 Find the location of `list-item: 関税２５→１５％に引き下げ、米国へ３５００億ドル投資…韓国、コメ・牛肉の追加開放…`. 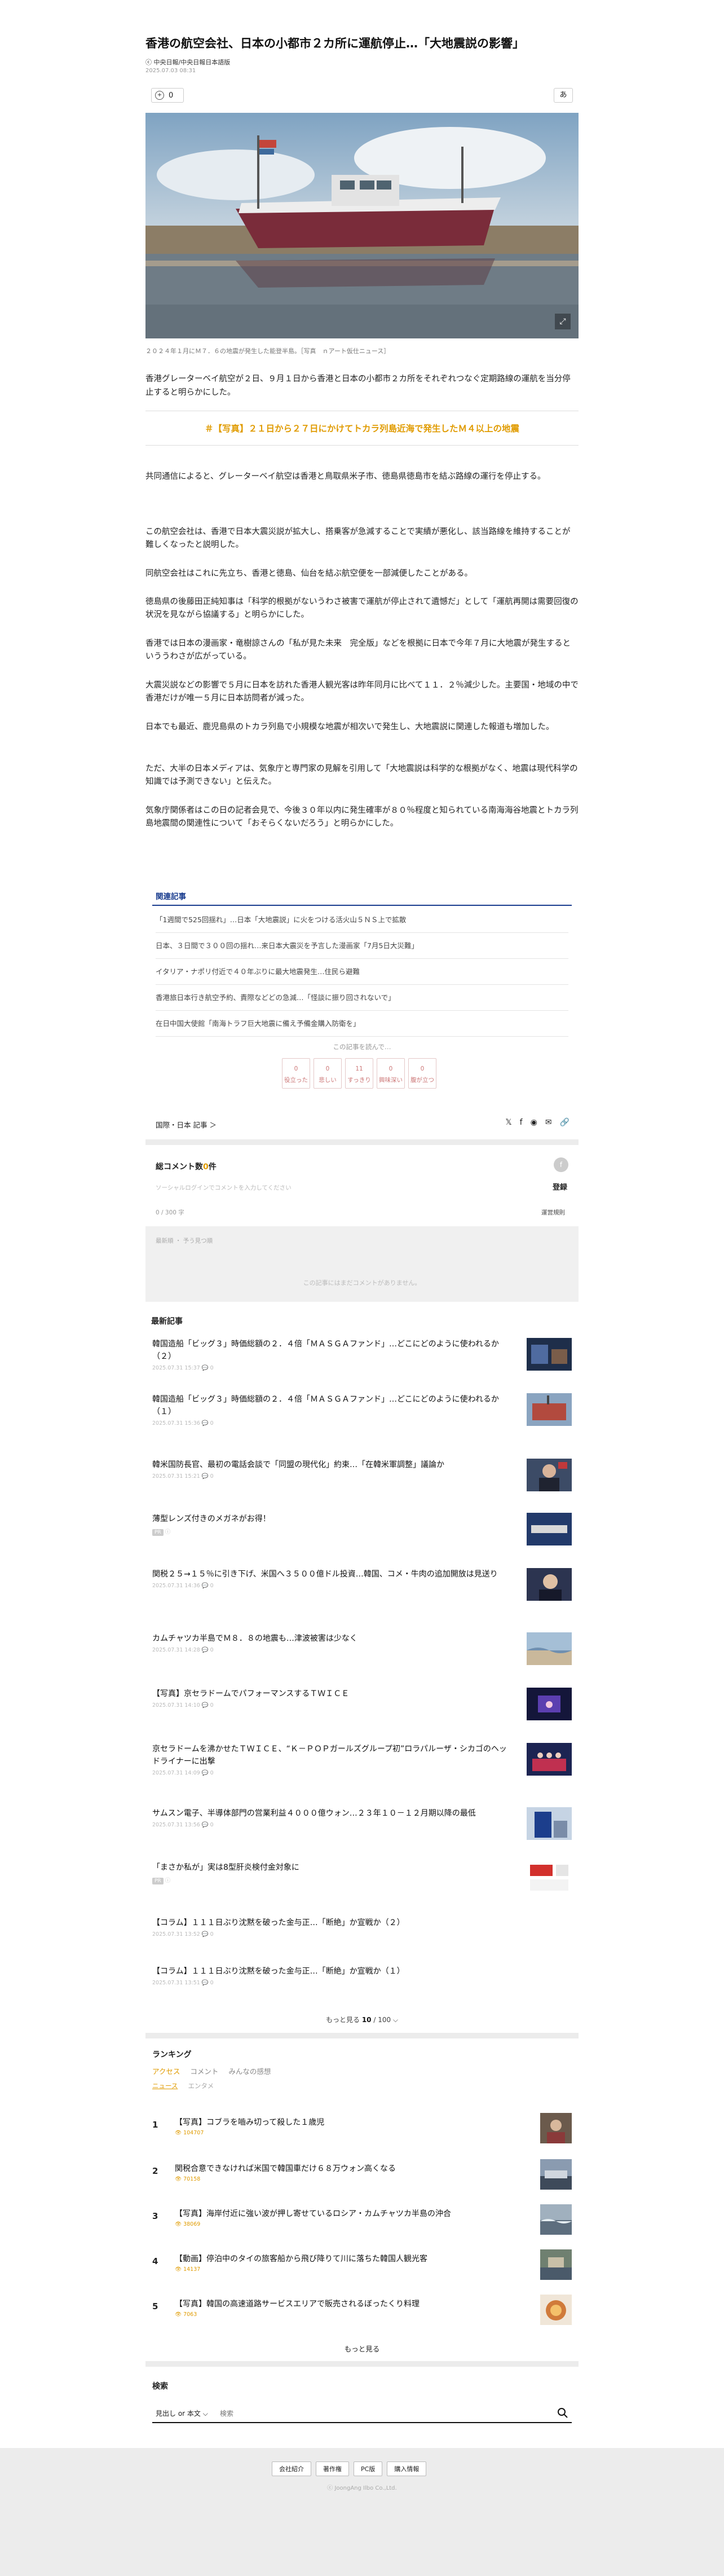

list-item: 関税２５→１５％に引き下げ、米国へ３５００億ドル投資…韓国、コメ・牛肉の追加開放… is located at coordinates (362, 1584).